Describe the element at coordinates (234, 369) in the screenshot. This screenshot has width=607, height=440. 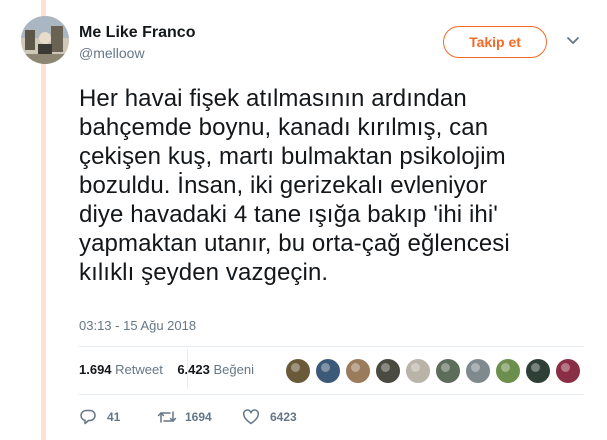
I see `like-label: Beğeni` at that location.